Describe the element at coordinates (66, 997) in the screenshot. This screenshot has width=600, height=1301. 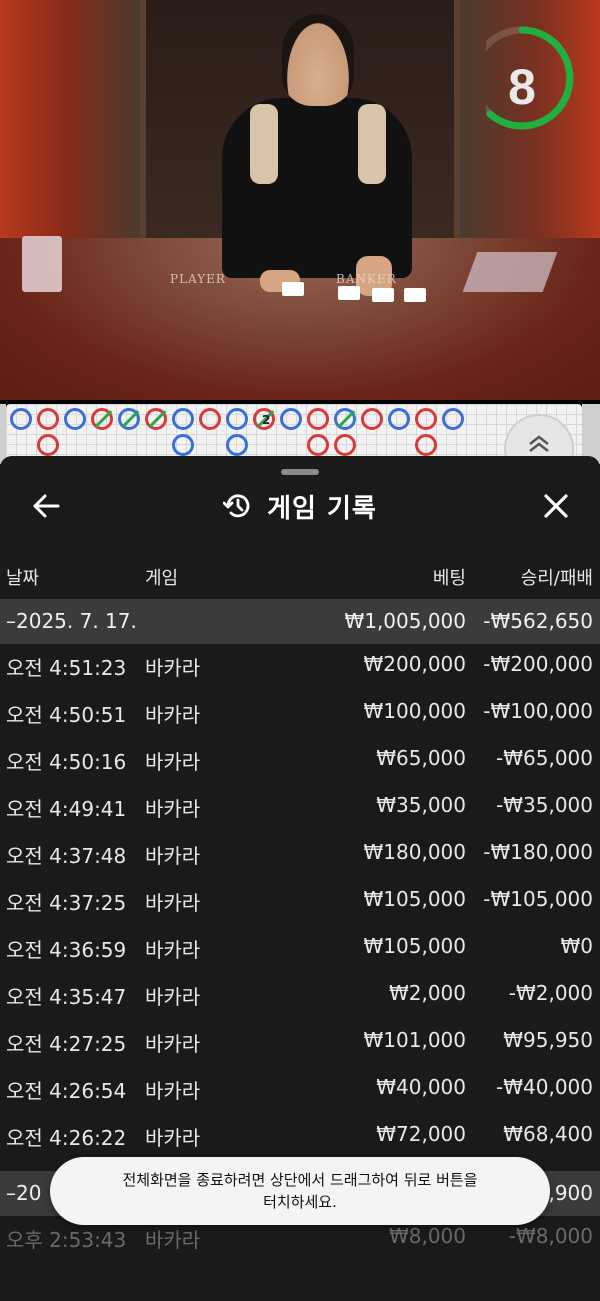
I see `row-time: 오전 4:35:47` at that location.